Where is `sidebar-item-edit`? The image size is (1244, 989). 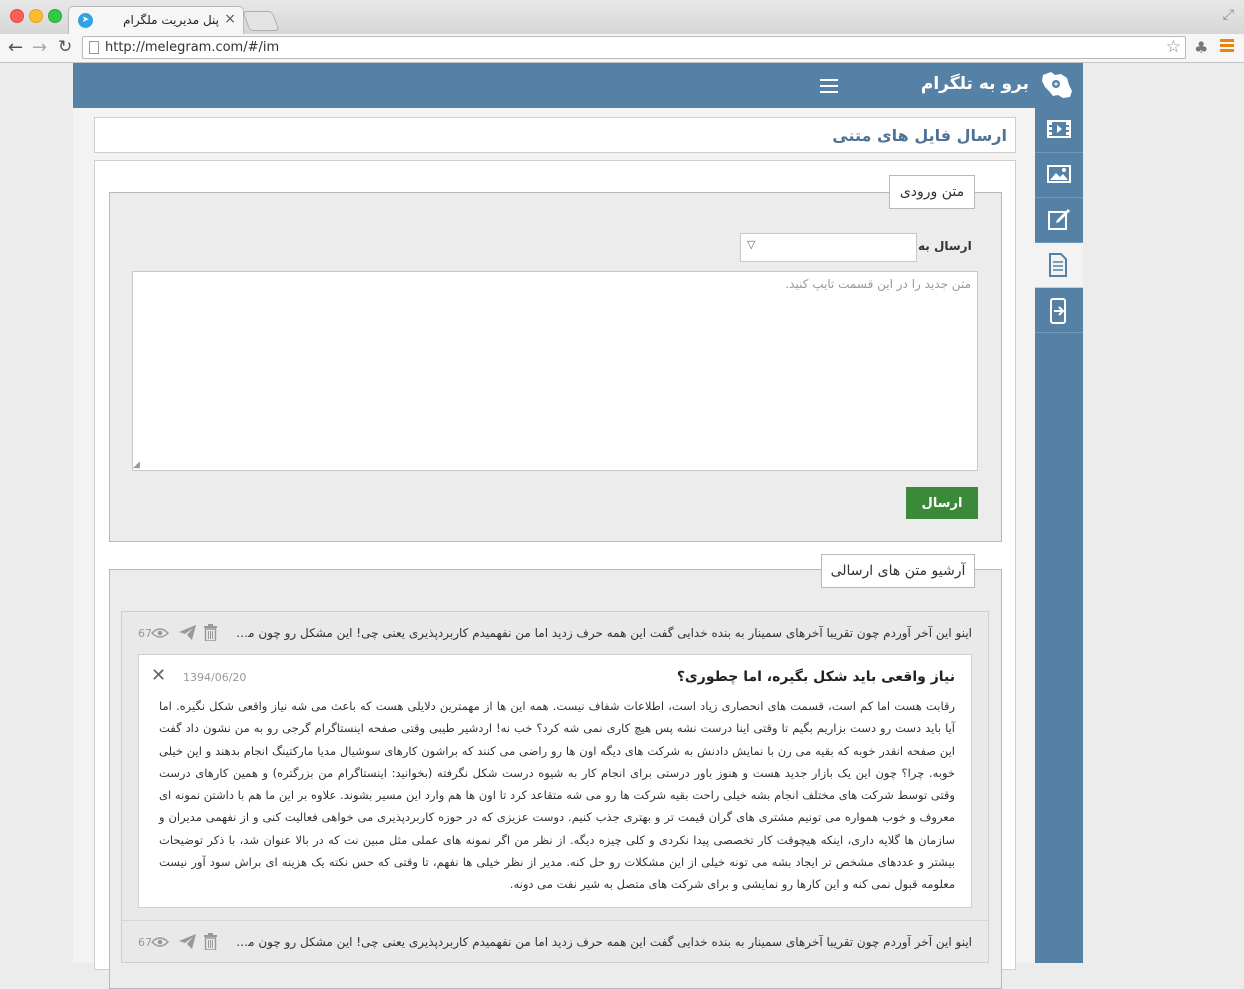 sidebar-item-edit is located at coordinates (1059, 220).